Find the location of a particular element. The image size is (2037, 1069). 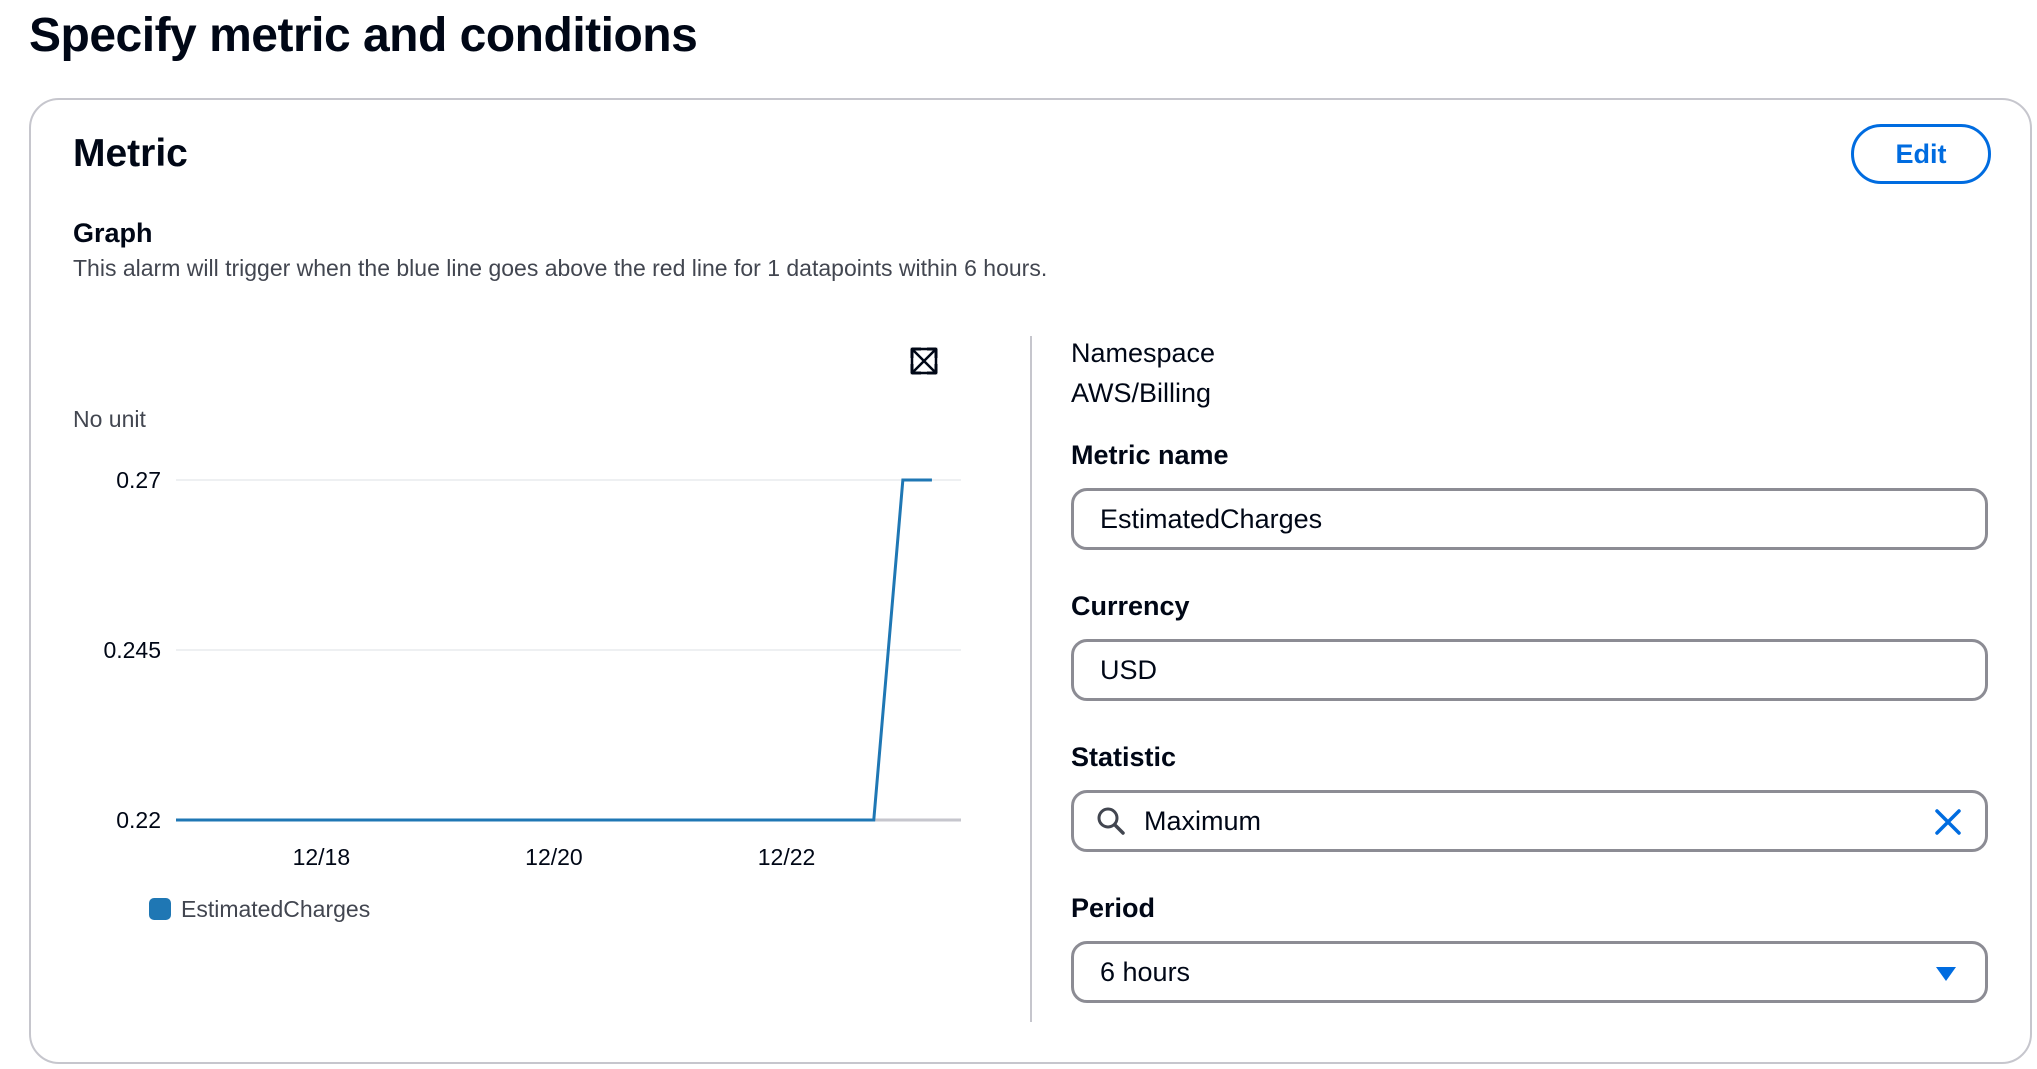

edit-button: Edit is located at coordinates (1921, 154).